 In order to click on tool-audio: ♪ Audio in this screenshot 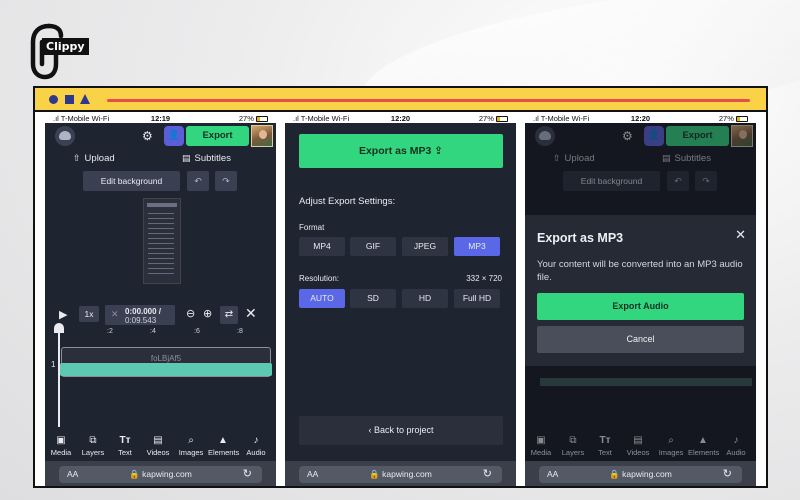, I will do `click(256, 446)`.